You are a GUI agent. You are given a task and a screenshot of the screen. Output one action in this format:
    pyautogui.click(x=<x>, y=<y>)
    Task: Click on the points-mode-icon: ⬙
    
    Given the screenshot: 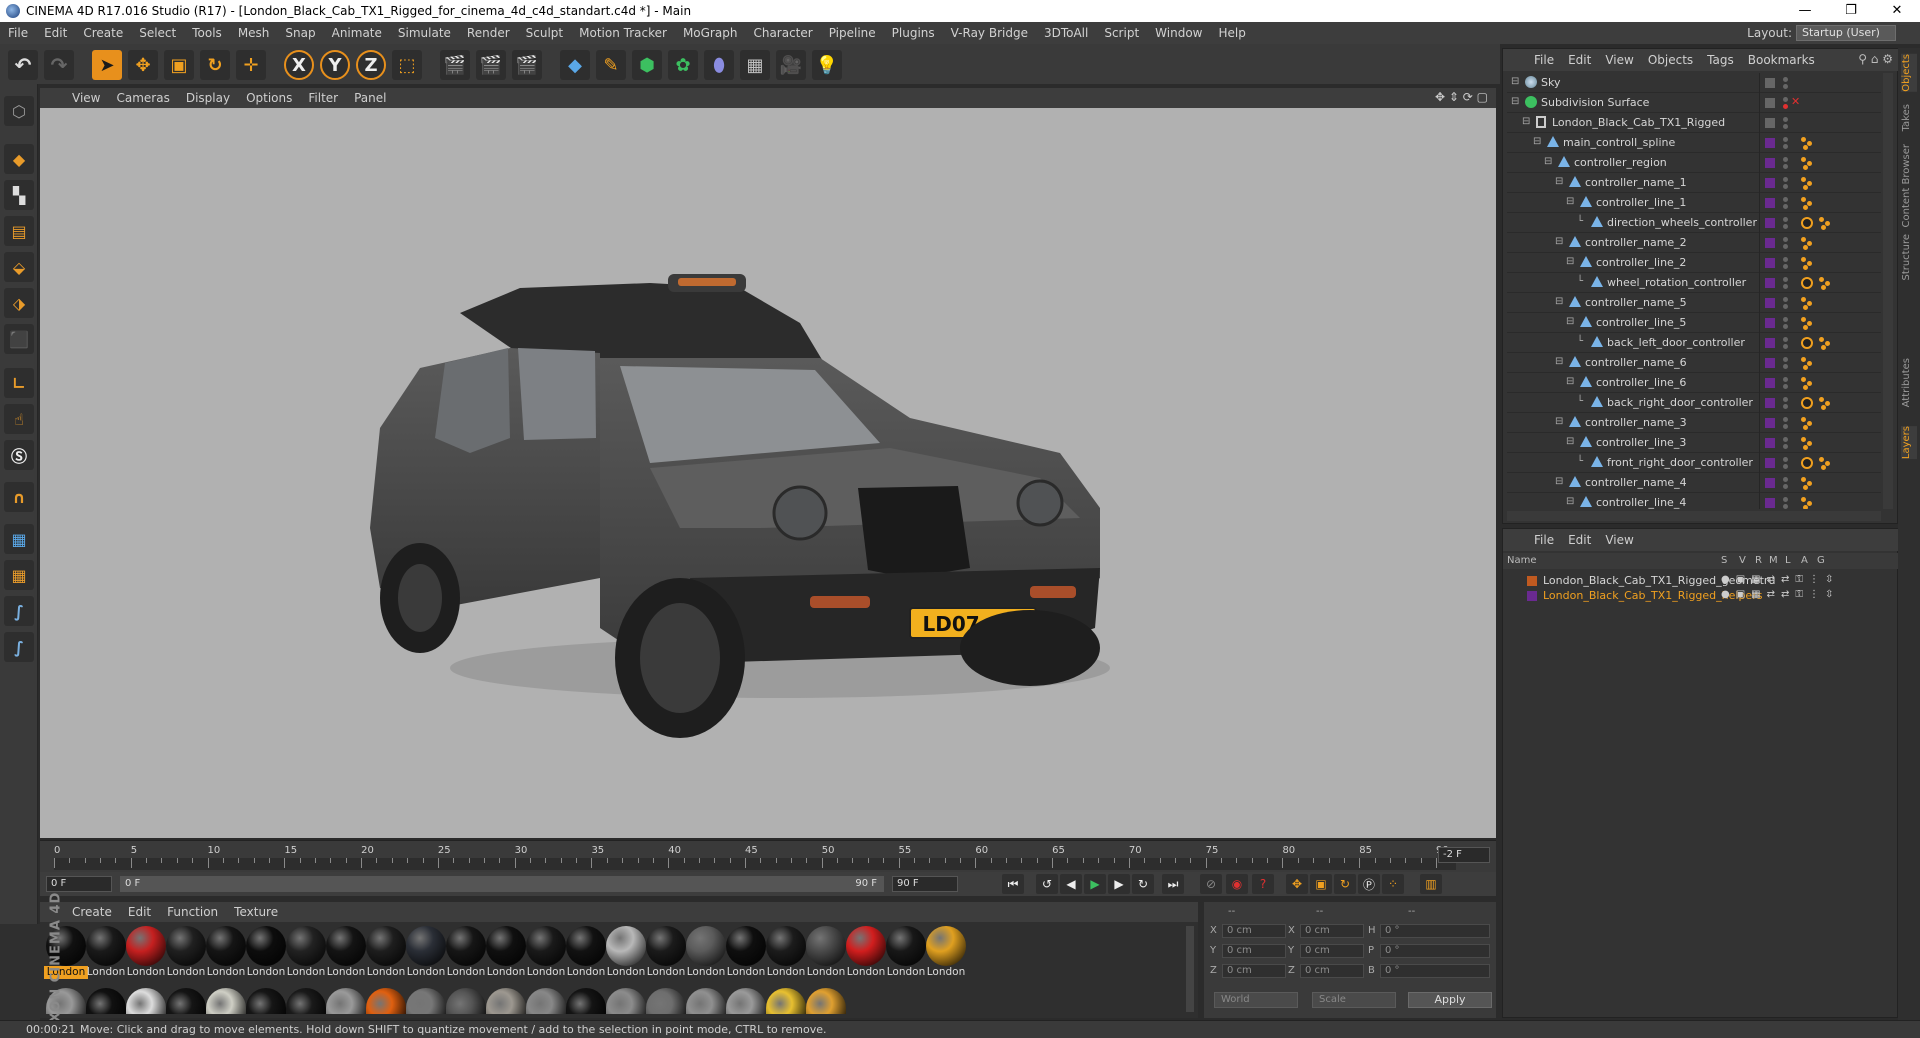 What is the action you would take?
    pyautogui.click(x=19, y=267)
    